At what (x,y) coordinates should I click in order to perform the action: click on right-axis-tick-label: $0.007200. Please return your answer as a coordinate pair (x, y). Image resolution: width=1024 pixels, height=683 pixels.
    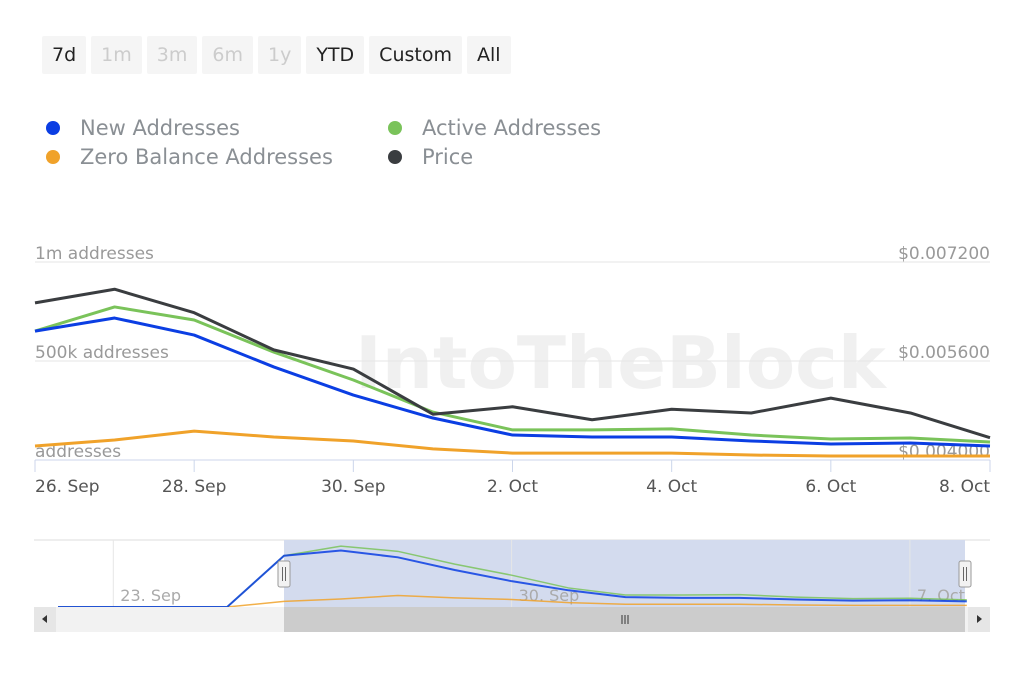
    Looking at the image, I should click on (944, 254).